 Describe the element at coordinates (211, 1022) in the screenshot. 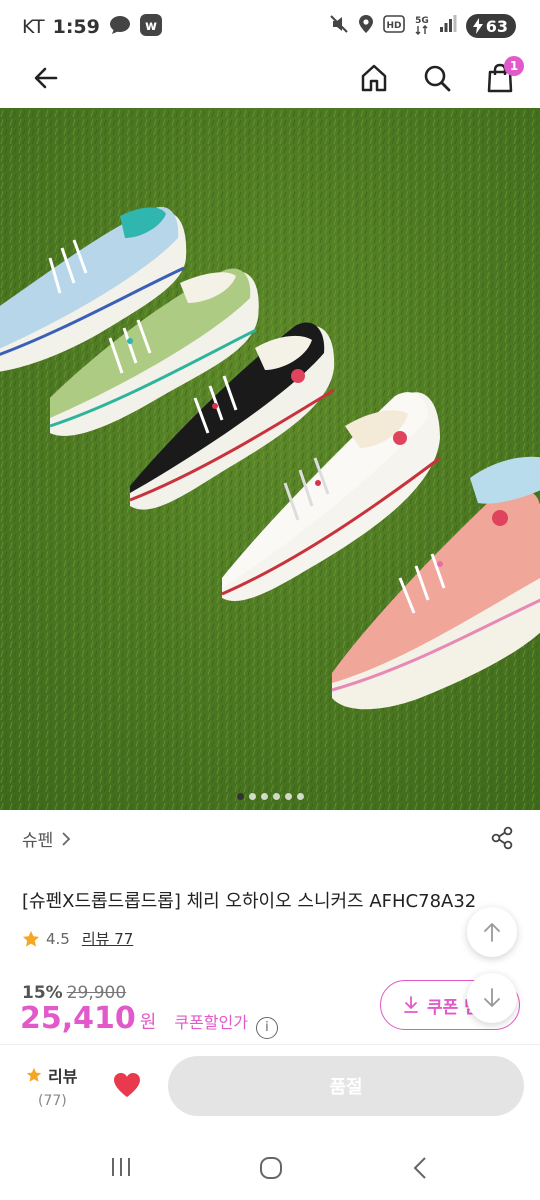

I see `coupon-price-label: 쿠폰할인가` at that location.